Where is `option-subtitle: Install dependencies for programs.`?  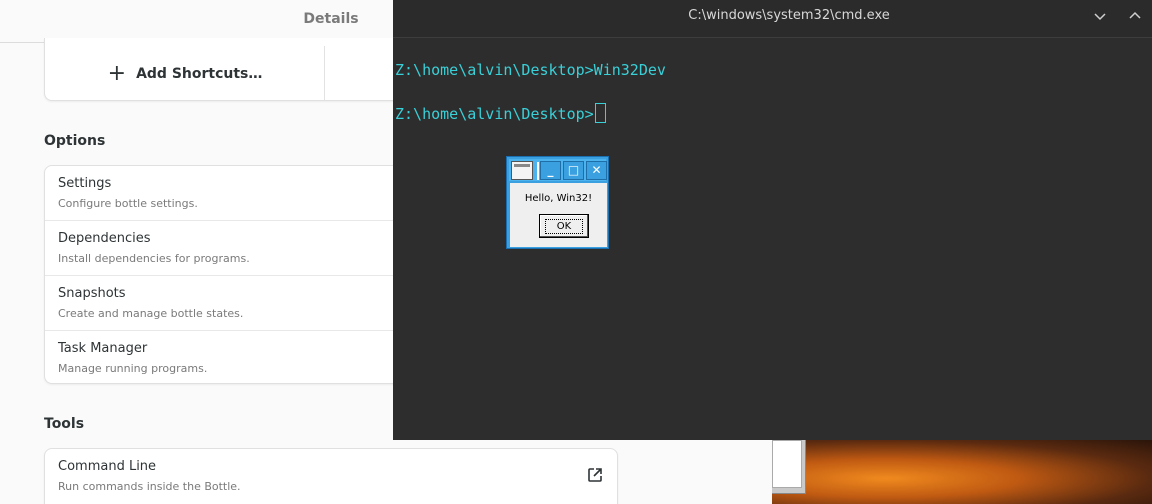 option-subtitle: Install dependencies for programs. is located at coordinates (154, 258).